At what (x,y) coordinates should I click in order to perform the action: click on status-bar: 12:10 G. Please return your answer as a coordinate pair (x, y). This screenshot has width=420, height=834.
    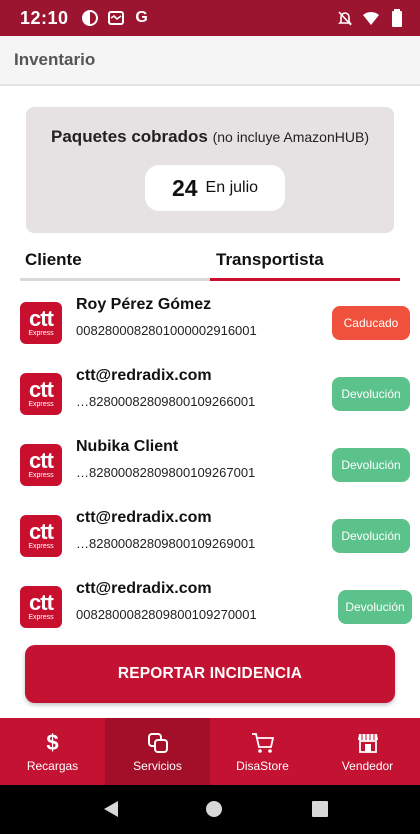
    Looking at the image, I should click on (210, 18).